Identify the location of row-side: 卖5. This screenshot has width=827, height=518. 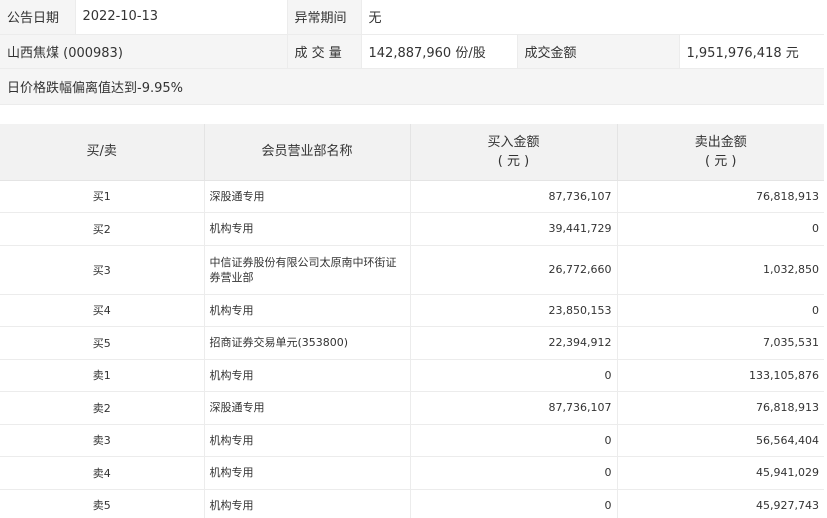
(102, 503).